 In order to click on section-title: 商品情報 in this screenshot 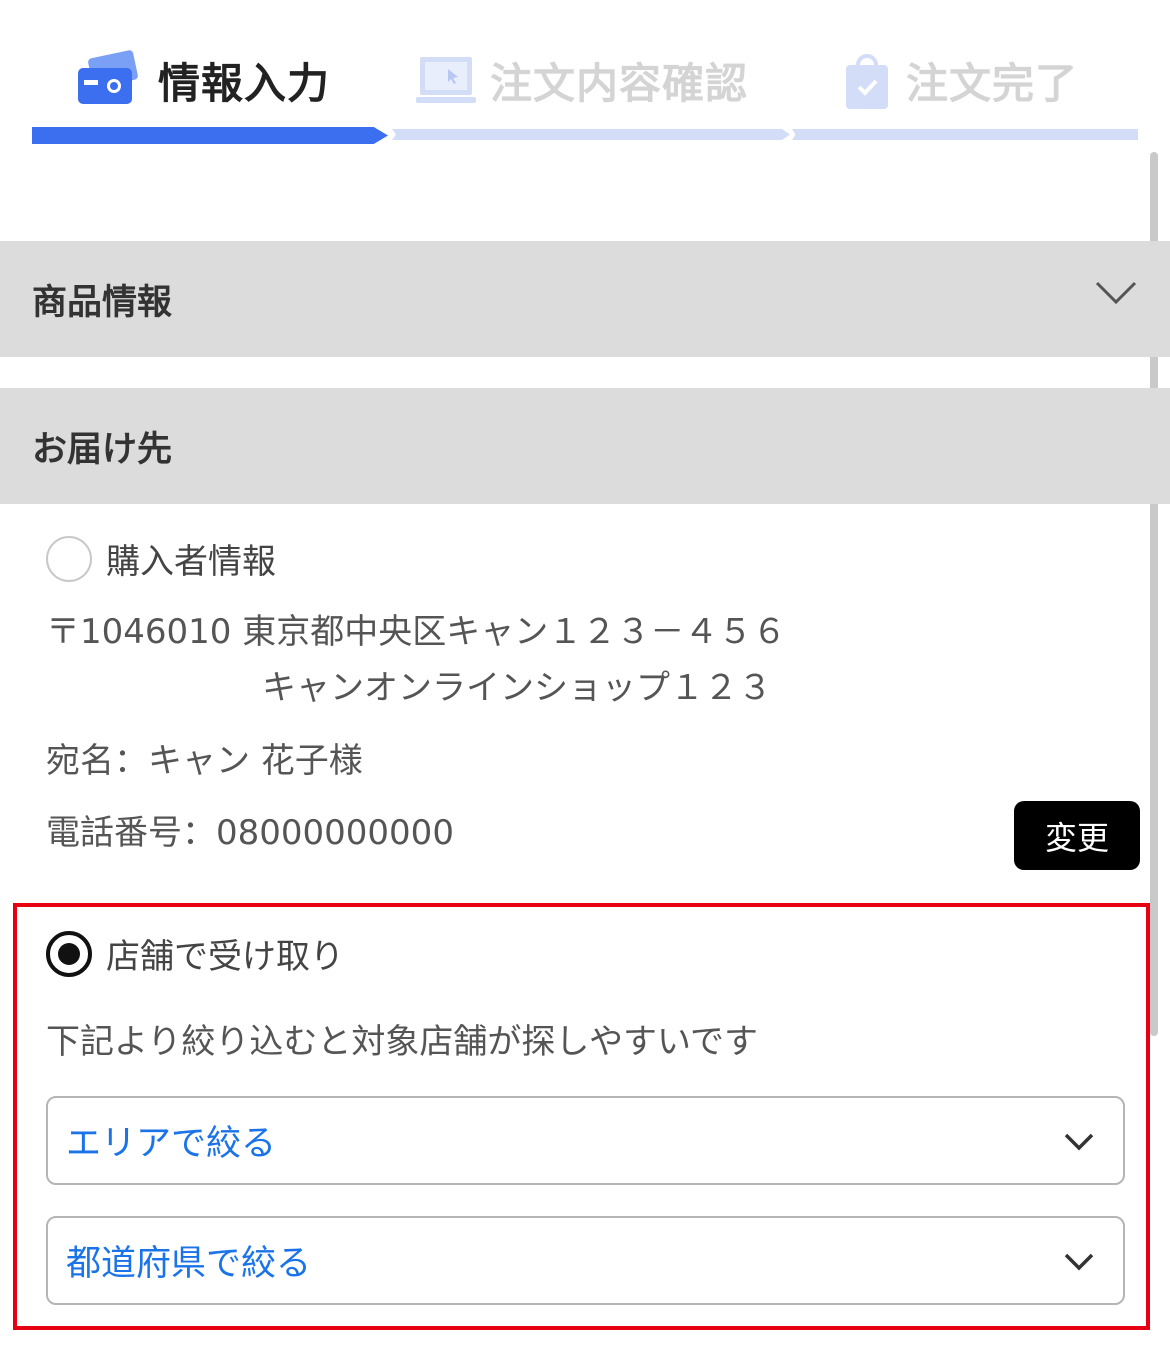, I will do `click(102, 302)`.